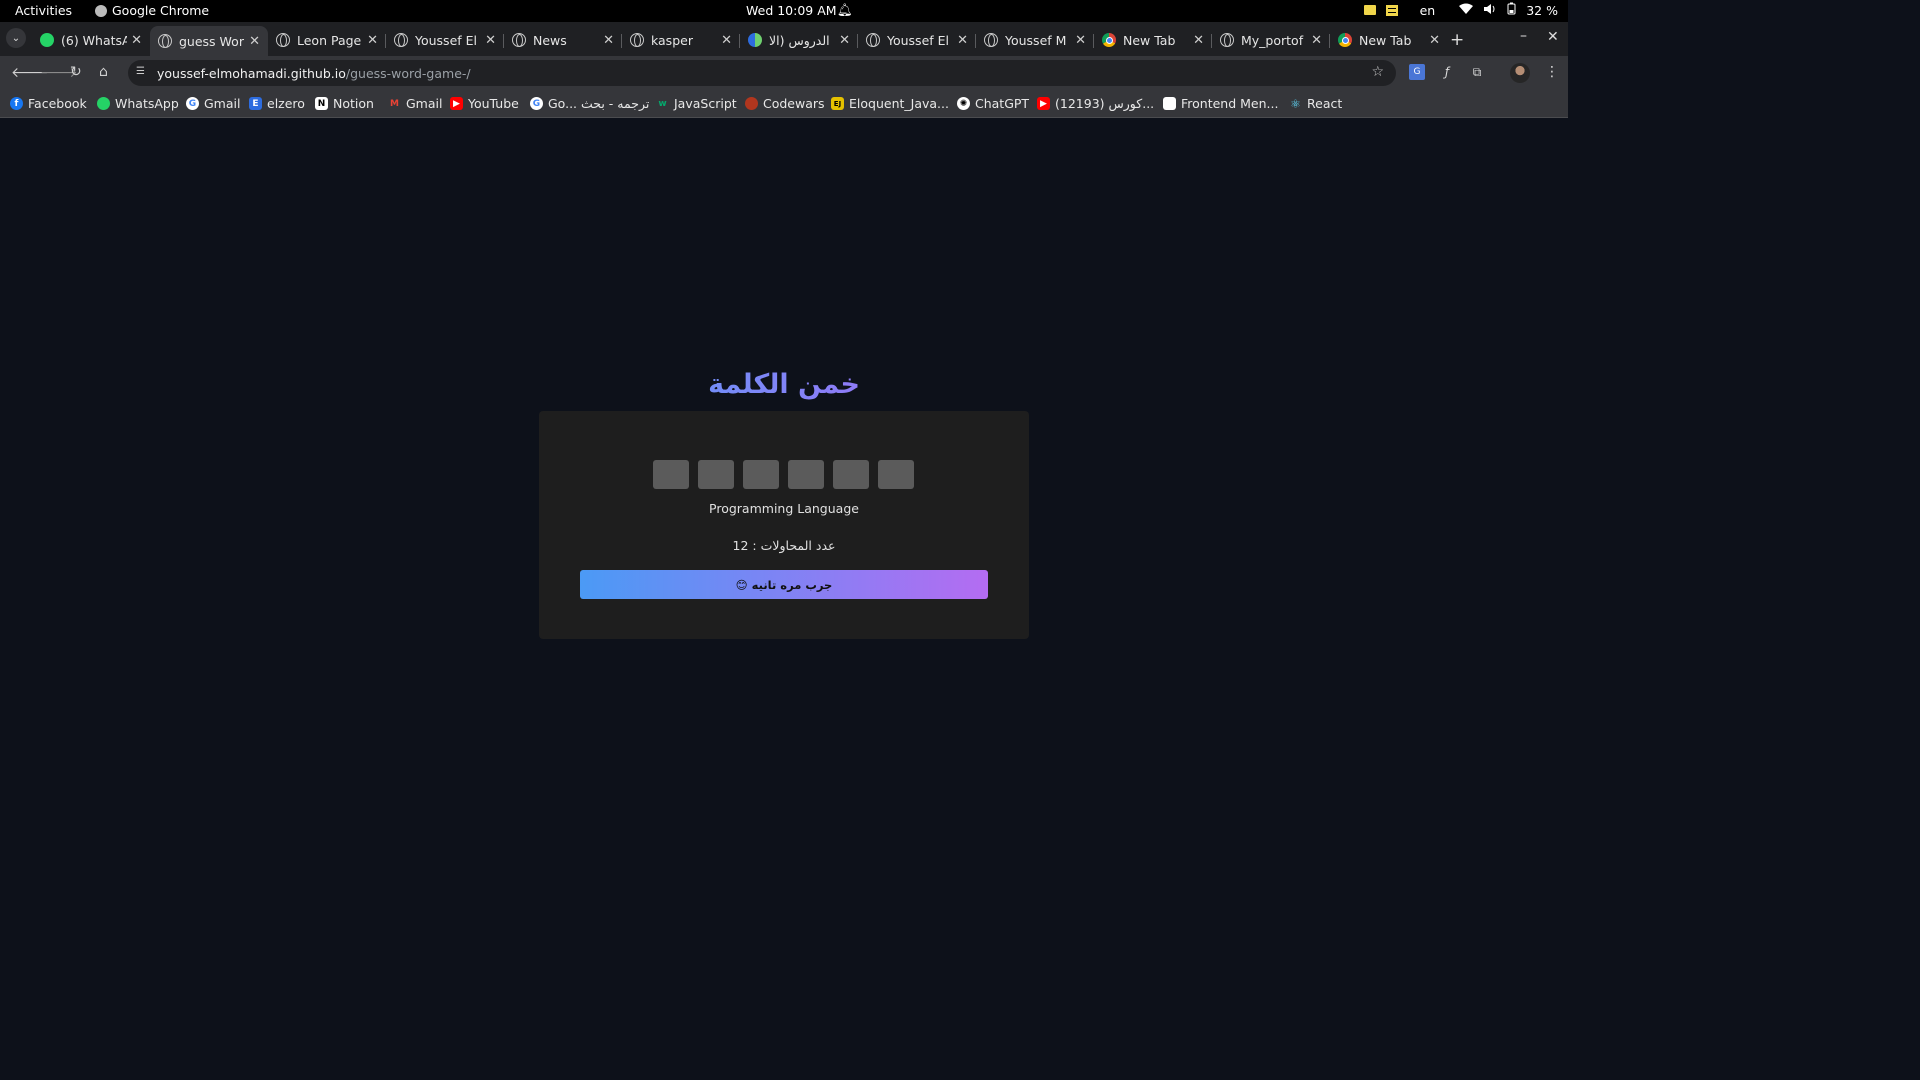 The image size is (1920, 1080). What do you see at coordinates (1345, 40) in the screenshot?
I see `chrome-icon` at bounding box center [1345, 40].